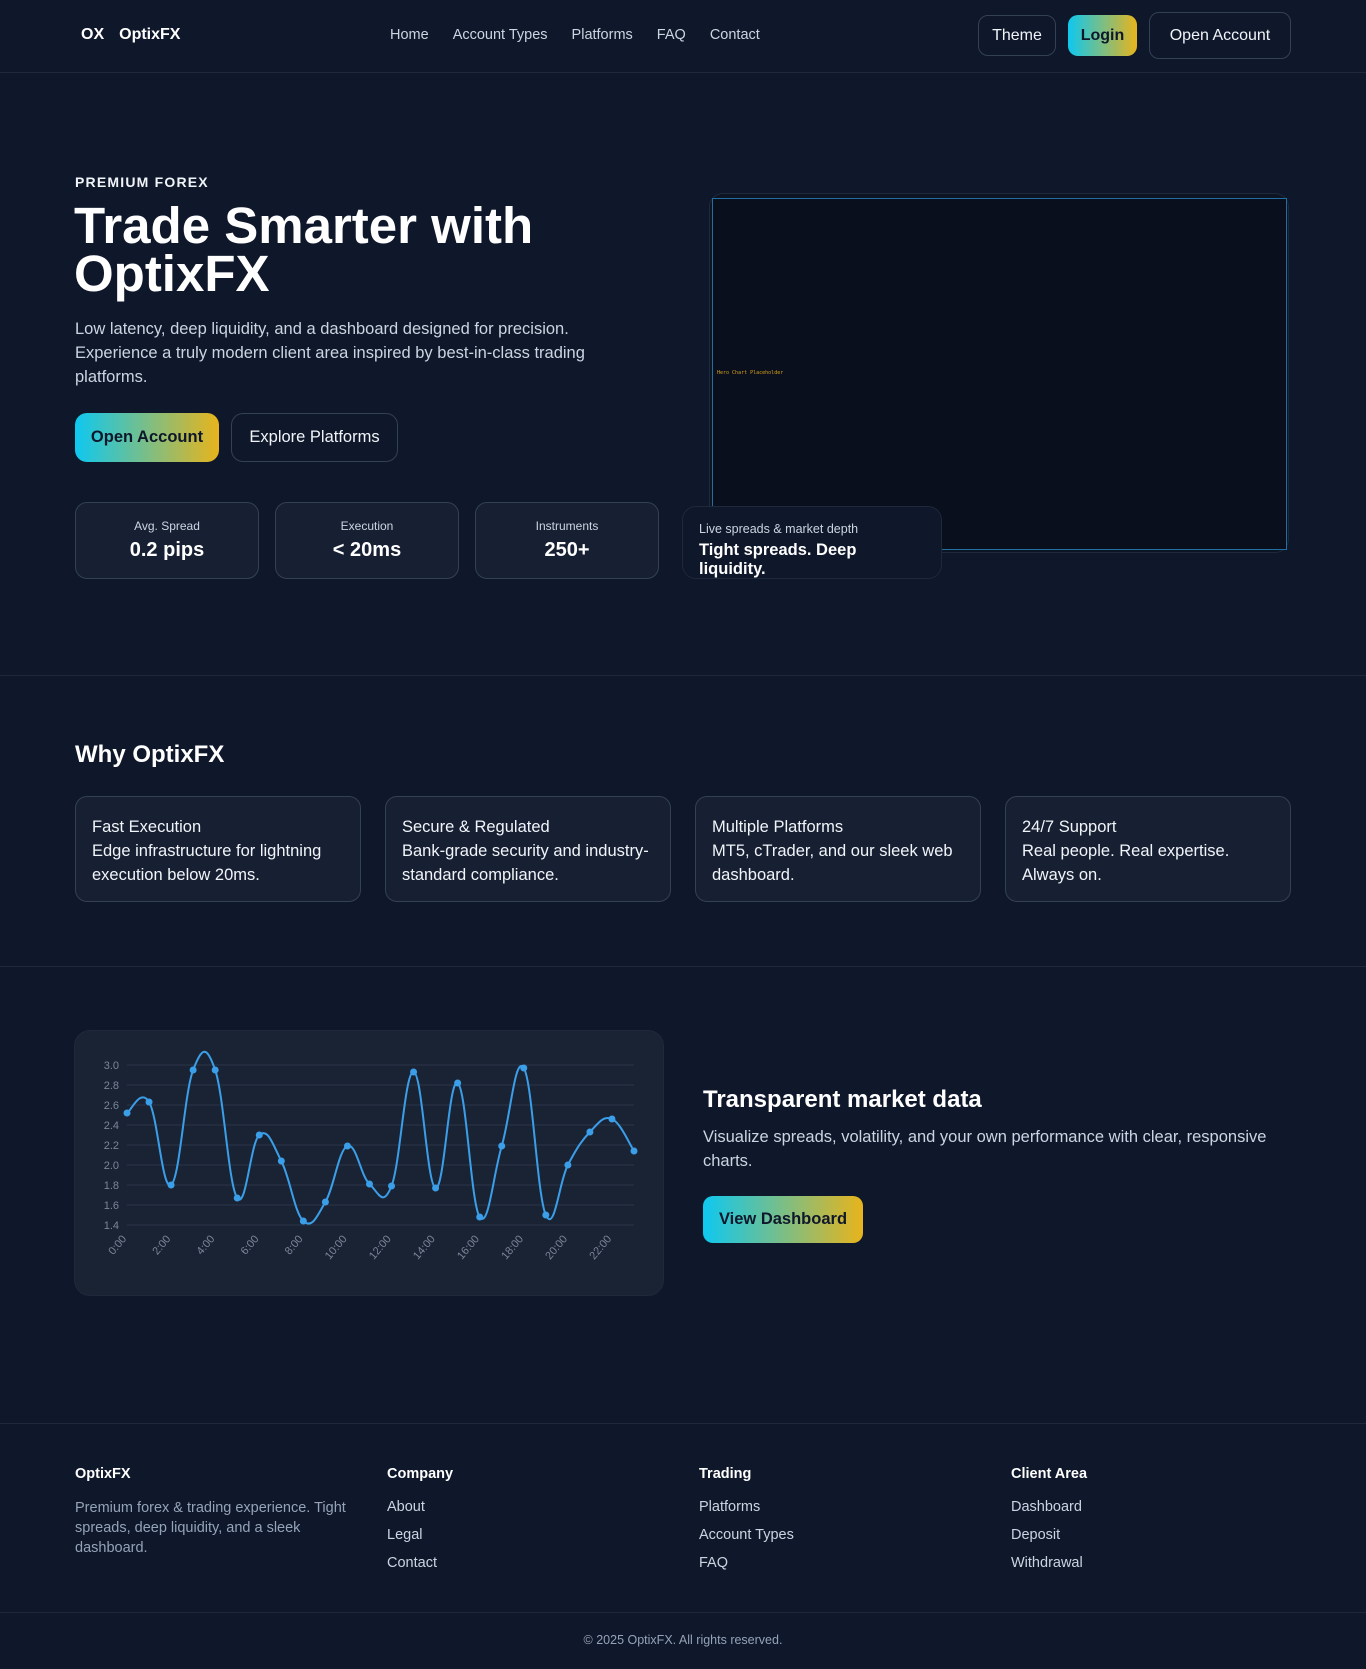  I want to click on chart-x-tick-label: 2:00, so click(161, 1245).